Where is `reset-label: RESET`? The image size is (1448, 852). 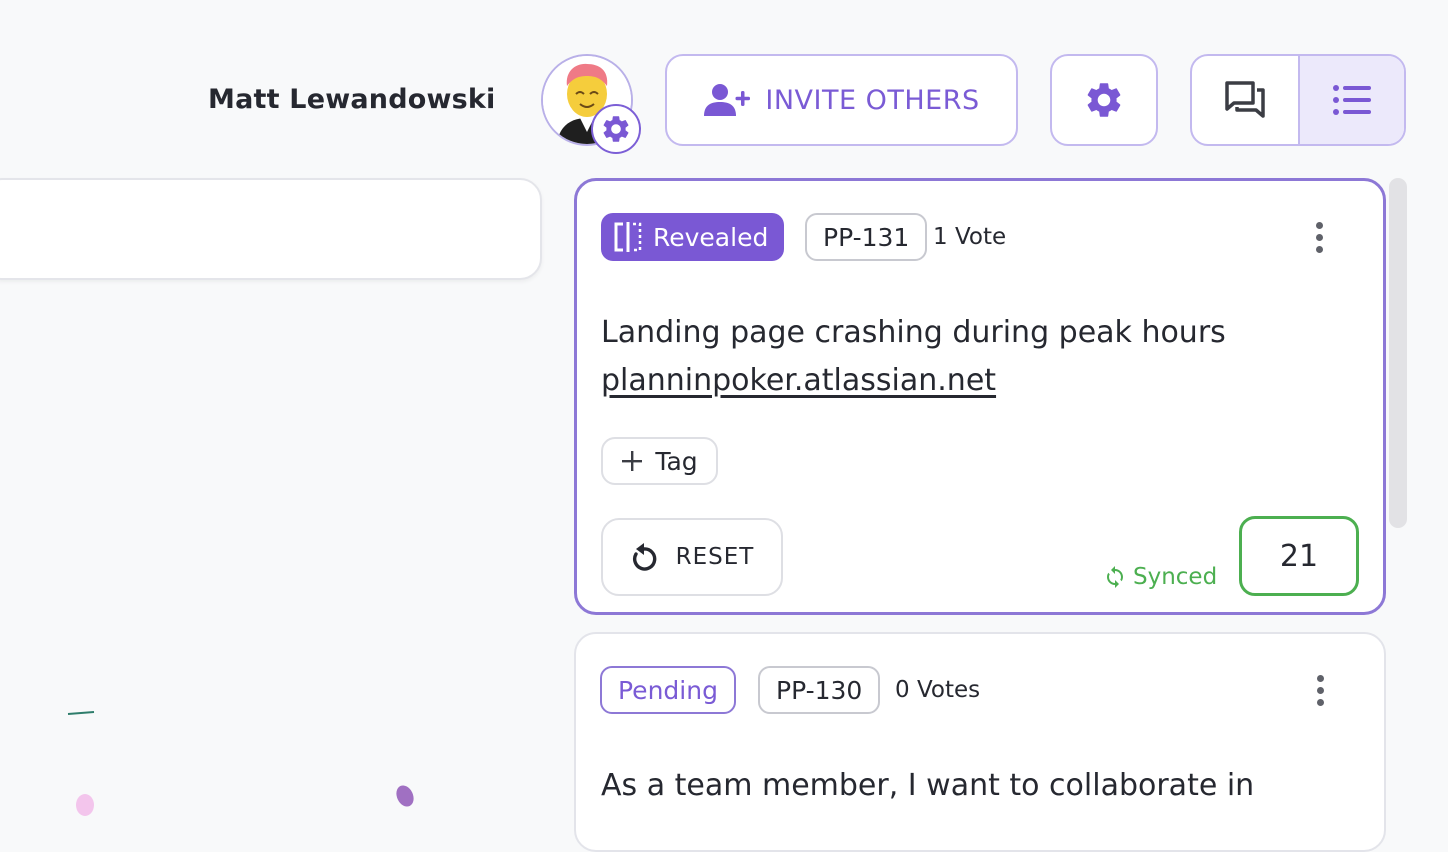
reset-label: RESET is located at coordinates (715, 557).